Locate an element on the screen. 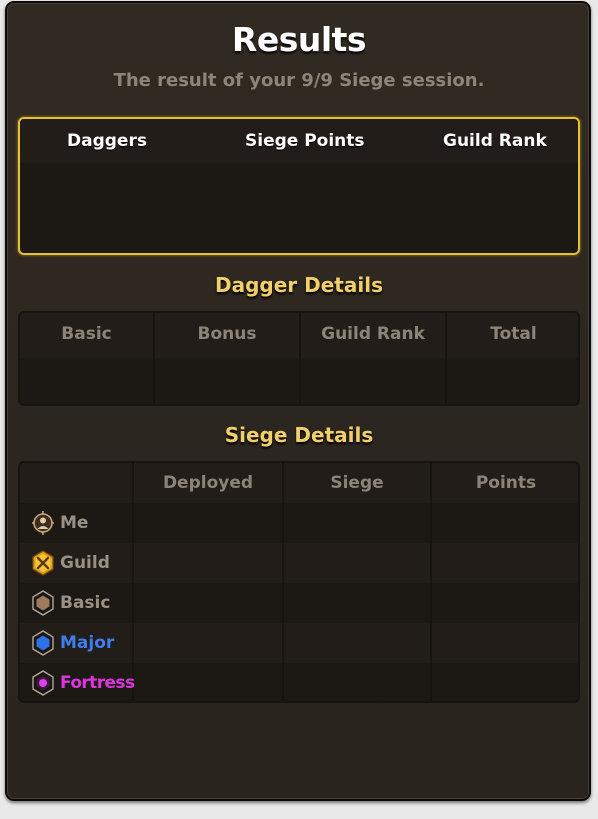 This screenshot has height=819, width=598. siege-col-deployed: Deployed is located at coordinates (208, 483).